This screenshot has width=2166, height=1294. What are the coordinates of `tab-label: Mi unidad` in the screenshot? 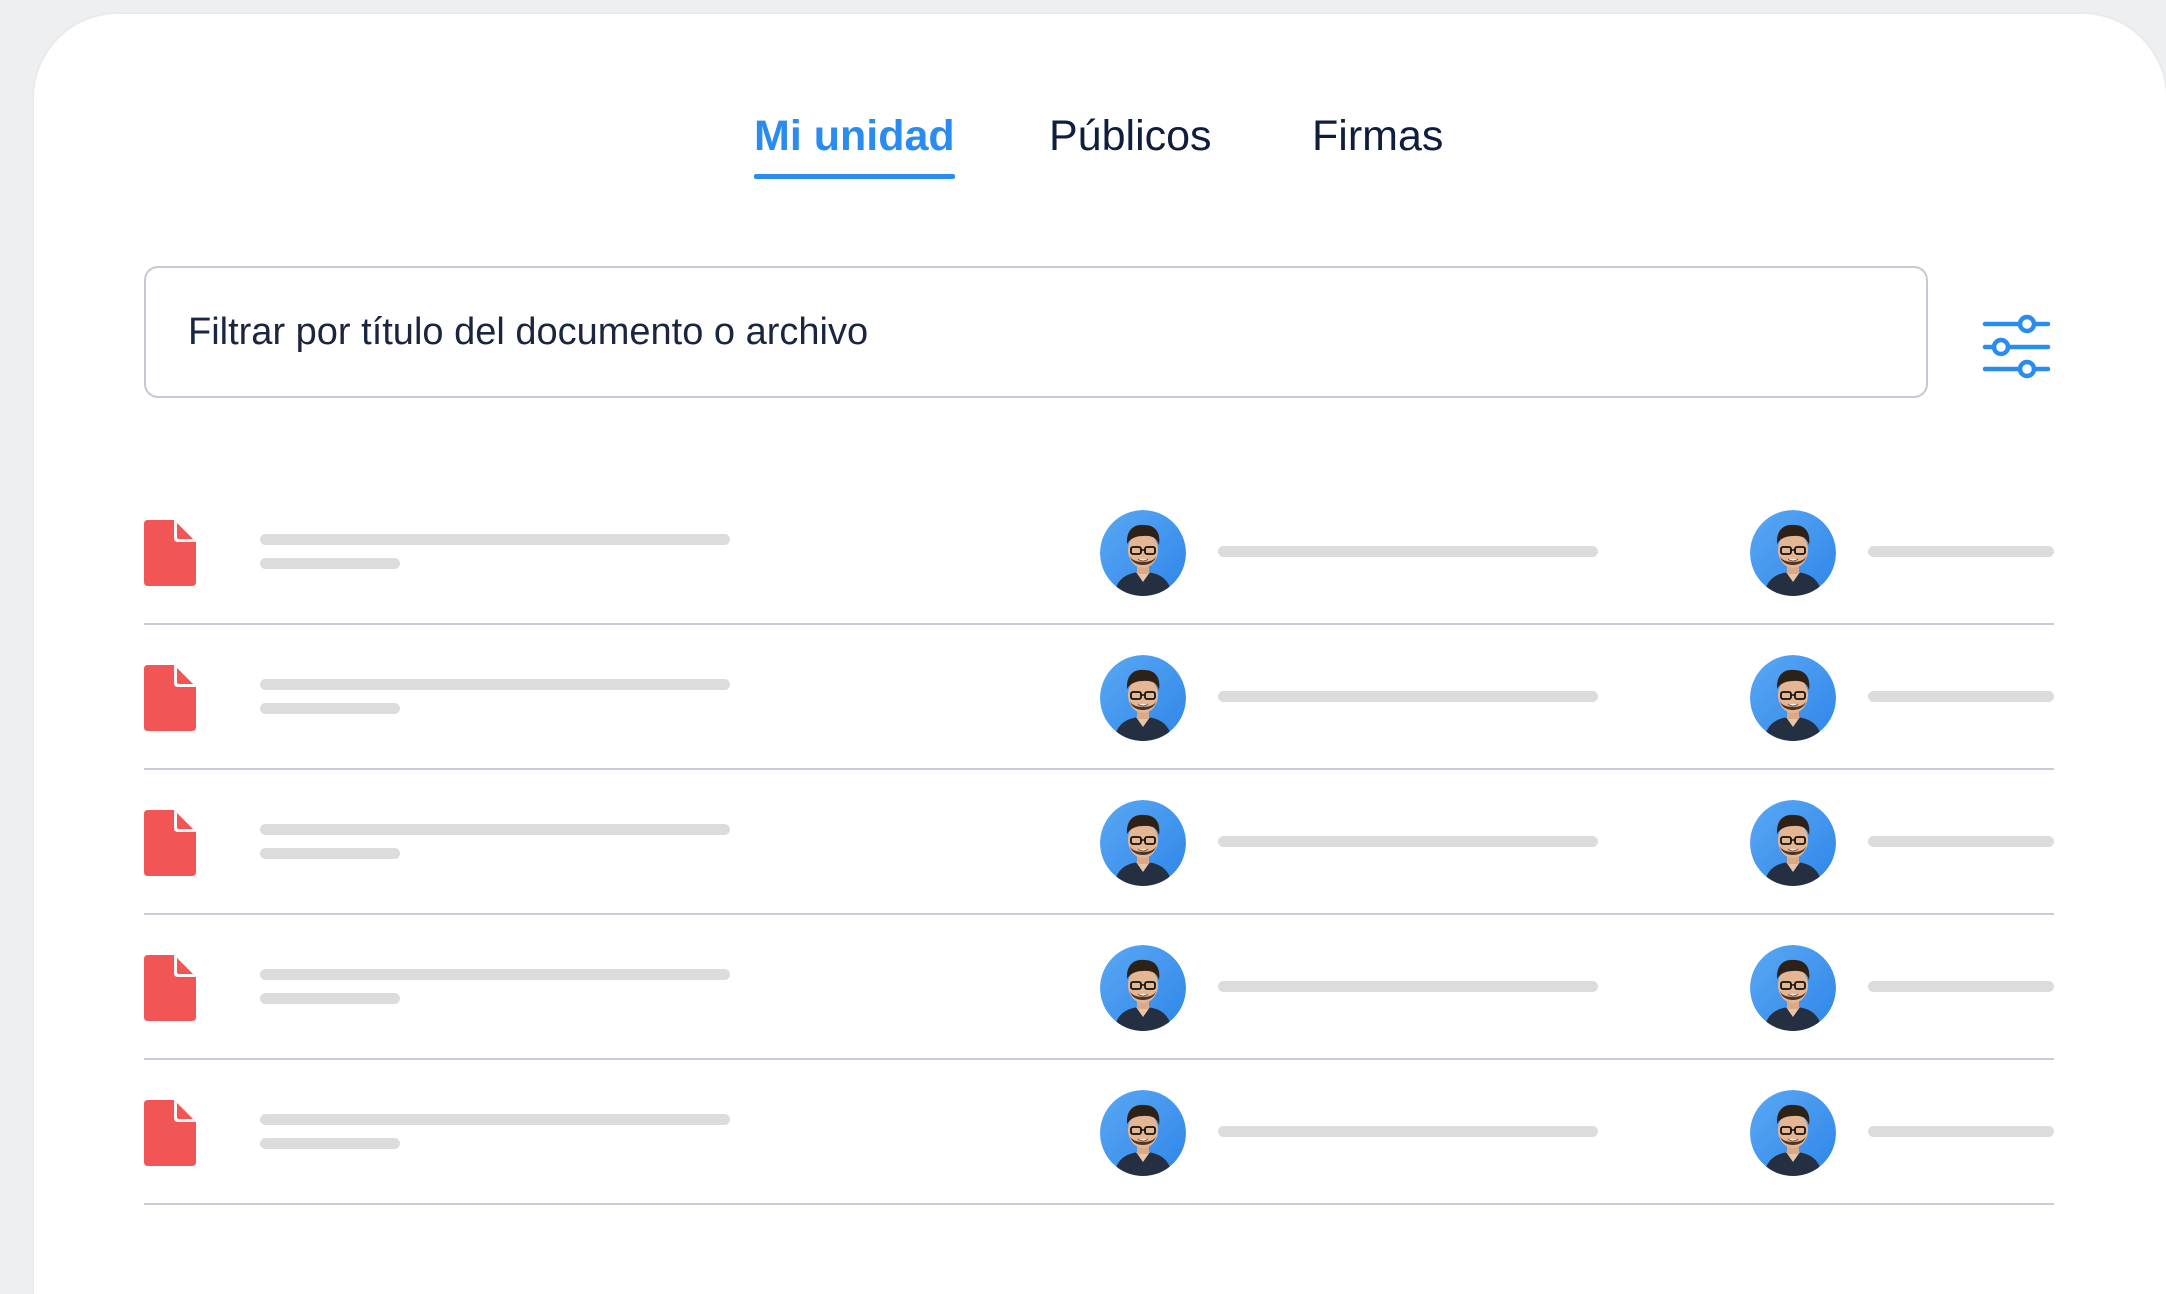 It's located at (854, 136).